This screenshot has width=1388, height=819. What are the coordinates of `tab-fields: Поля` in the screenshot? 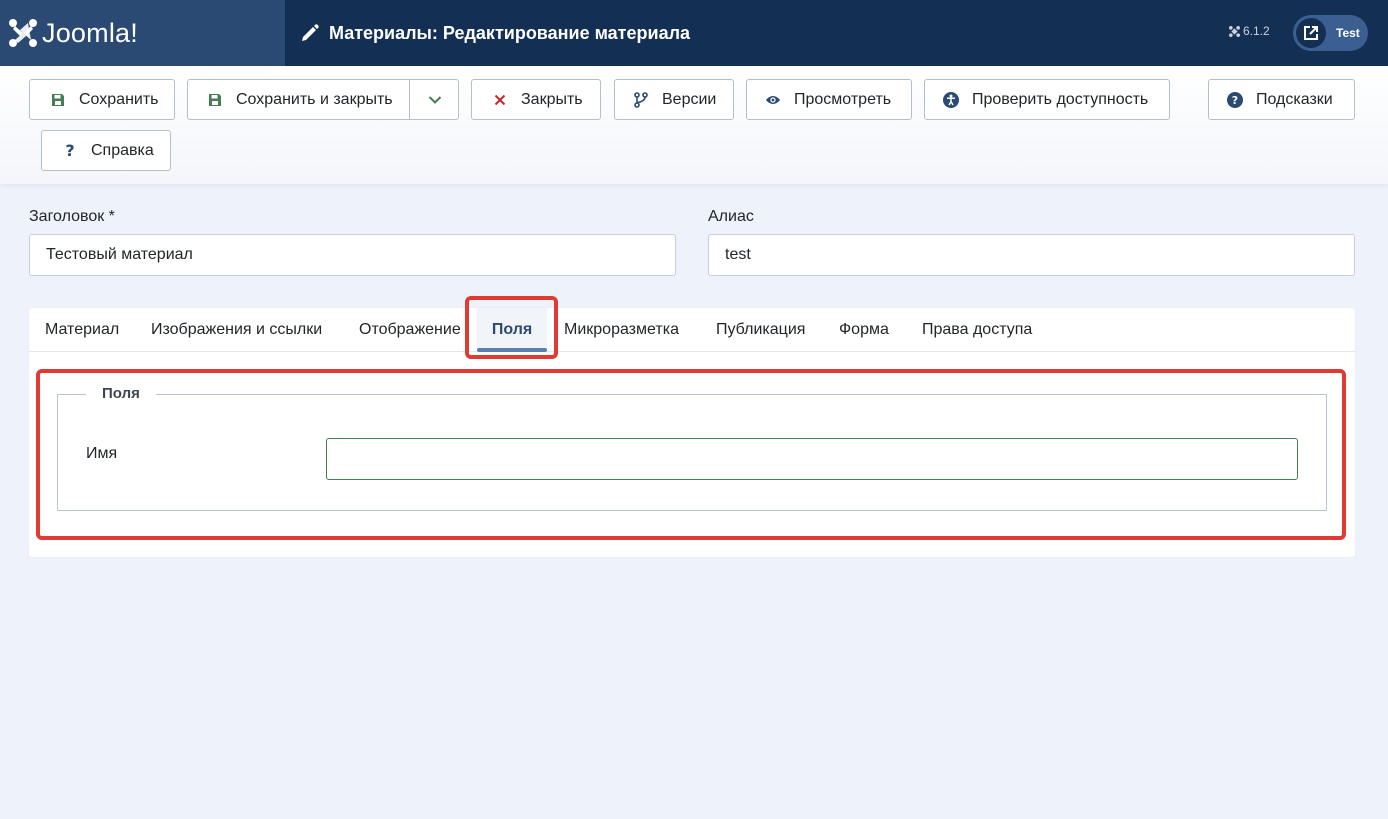 It's located at (512, 330).